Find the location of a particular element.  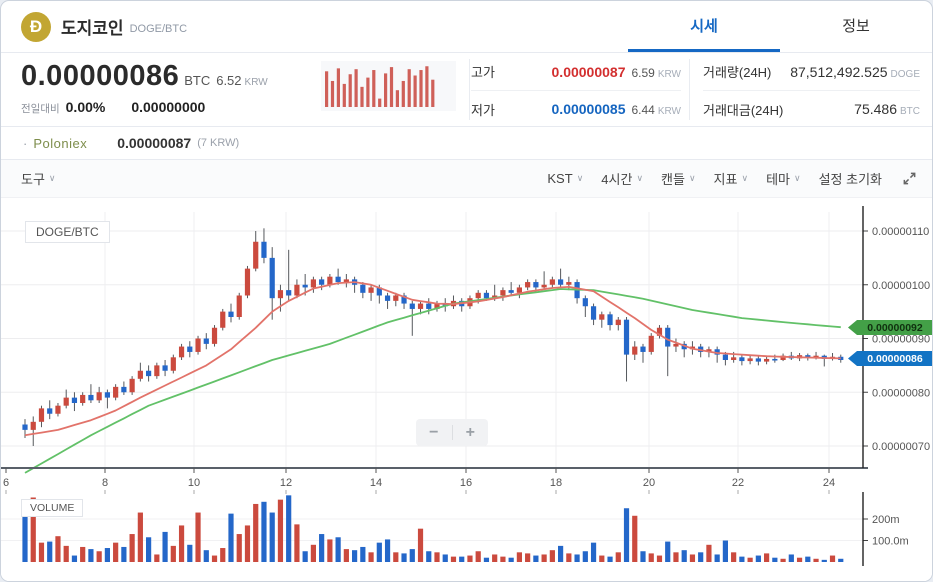

exchange-reference-row: · Poloniex 0.00000087 (7 KRW) is located at coordinates (466, 143).